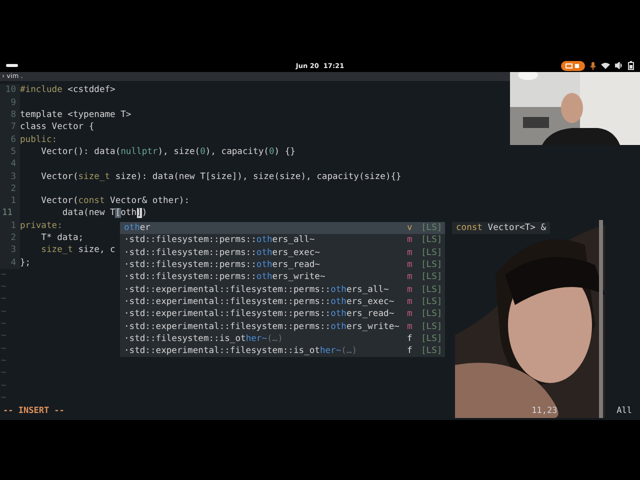 The width and height of the screenshot is (640, 480). What do you see at coordinates (10, 115) in the screenshot?
I see `line-number: 8` at bounding box center [10, 115].